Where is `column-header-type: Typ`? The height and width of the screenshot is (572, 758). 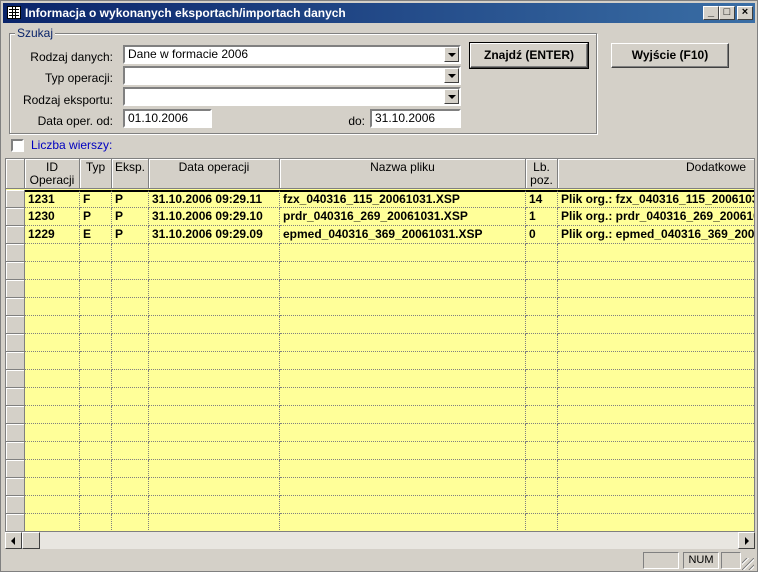
column-header-type: Typ is located at coordinates (96, 174).